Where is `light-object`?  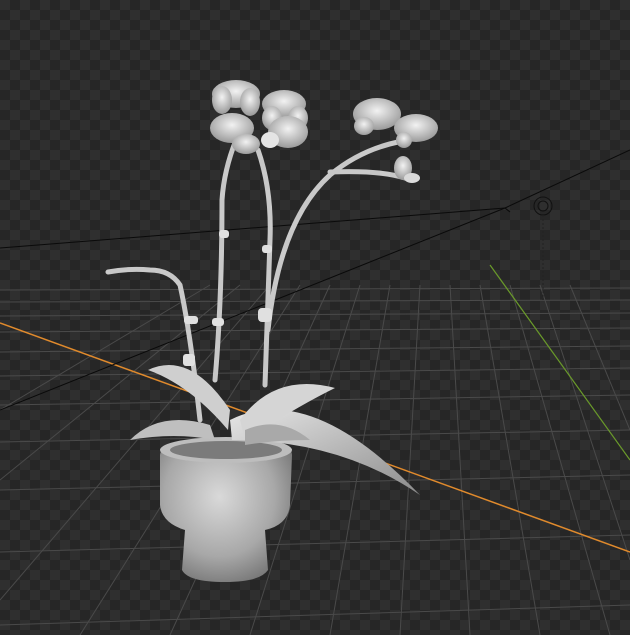
light-object is located at coordinates (543, 248).